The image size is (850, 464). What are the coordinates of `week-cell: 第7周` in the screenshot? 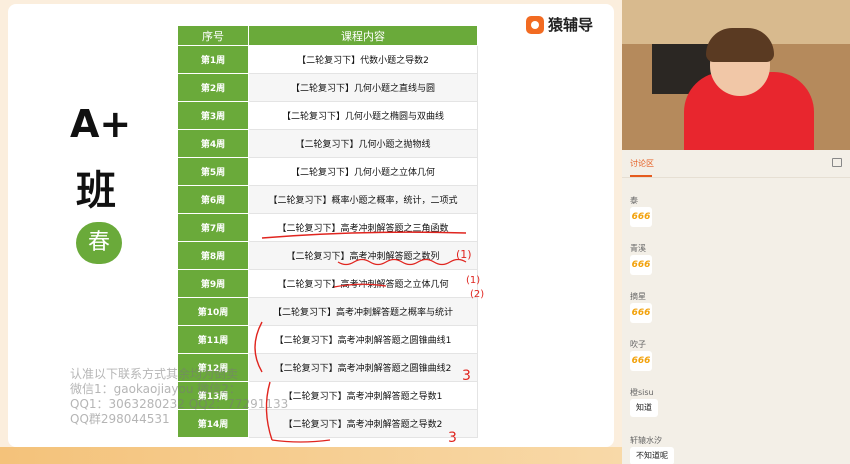 It's located at (213, 227).